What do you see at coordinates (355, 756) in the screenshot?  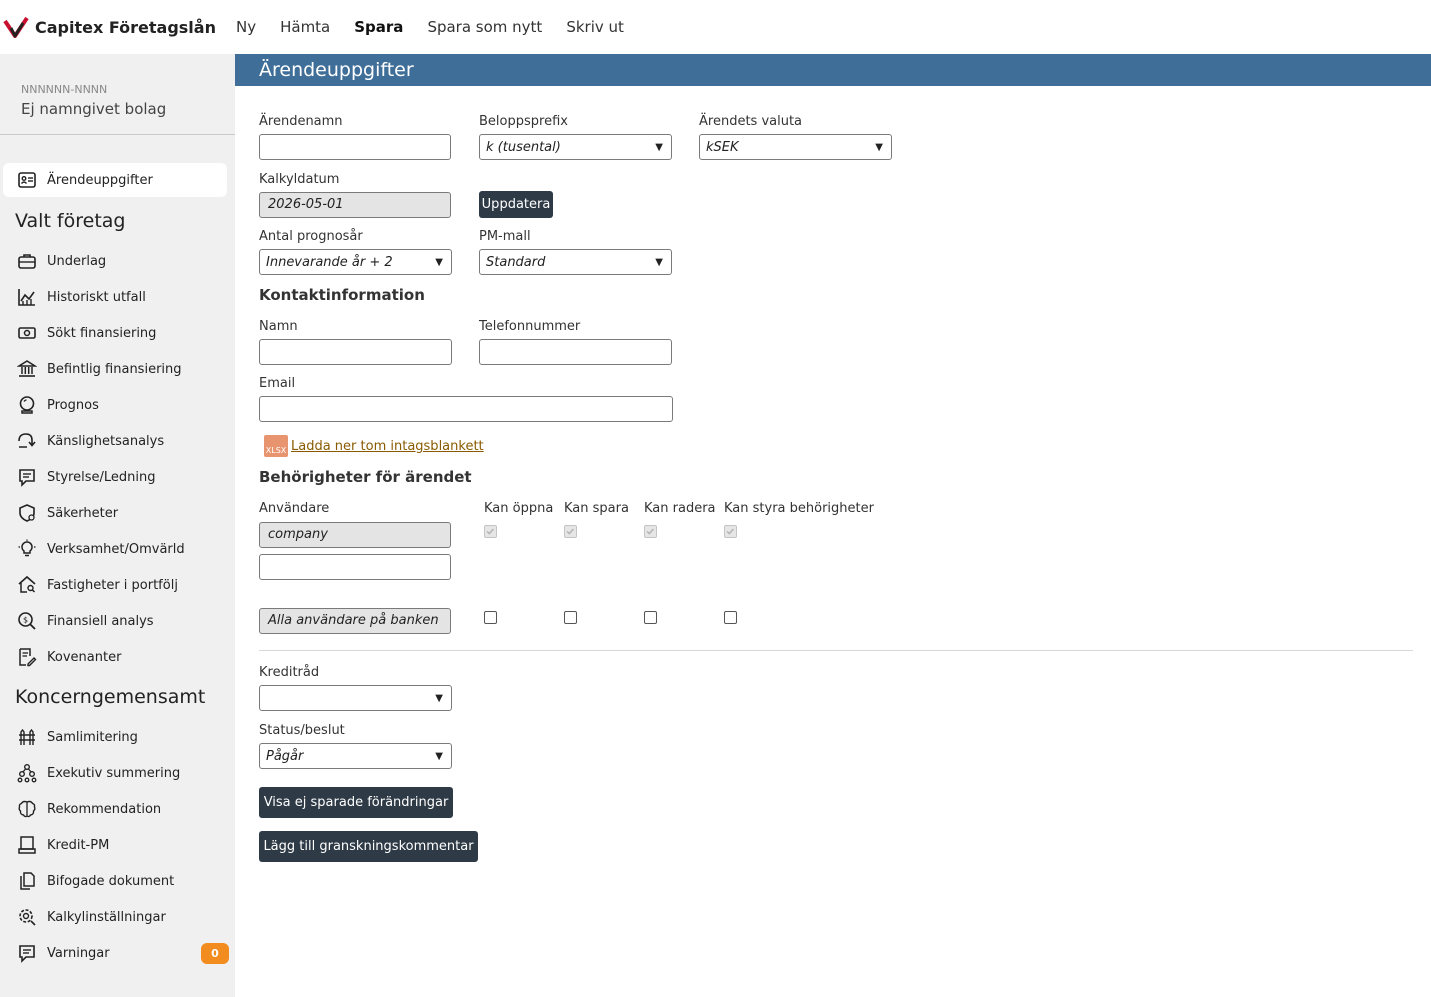 I see `status-select: Pågår ▼` at bounding box center [355, 756].